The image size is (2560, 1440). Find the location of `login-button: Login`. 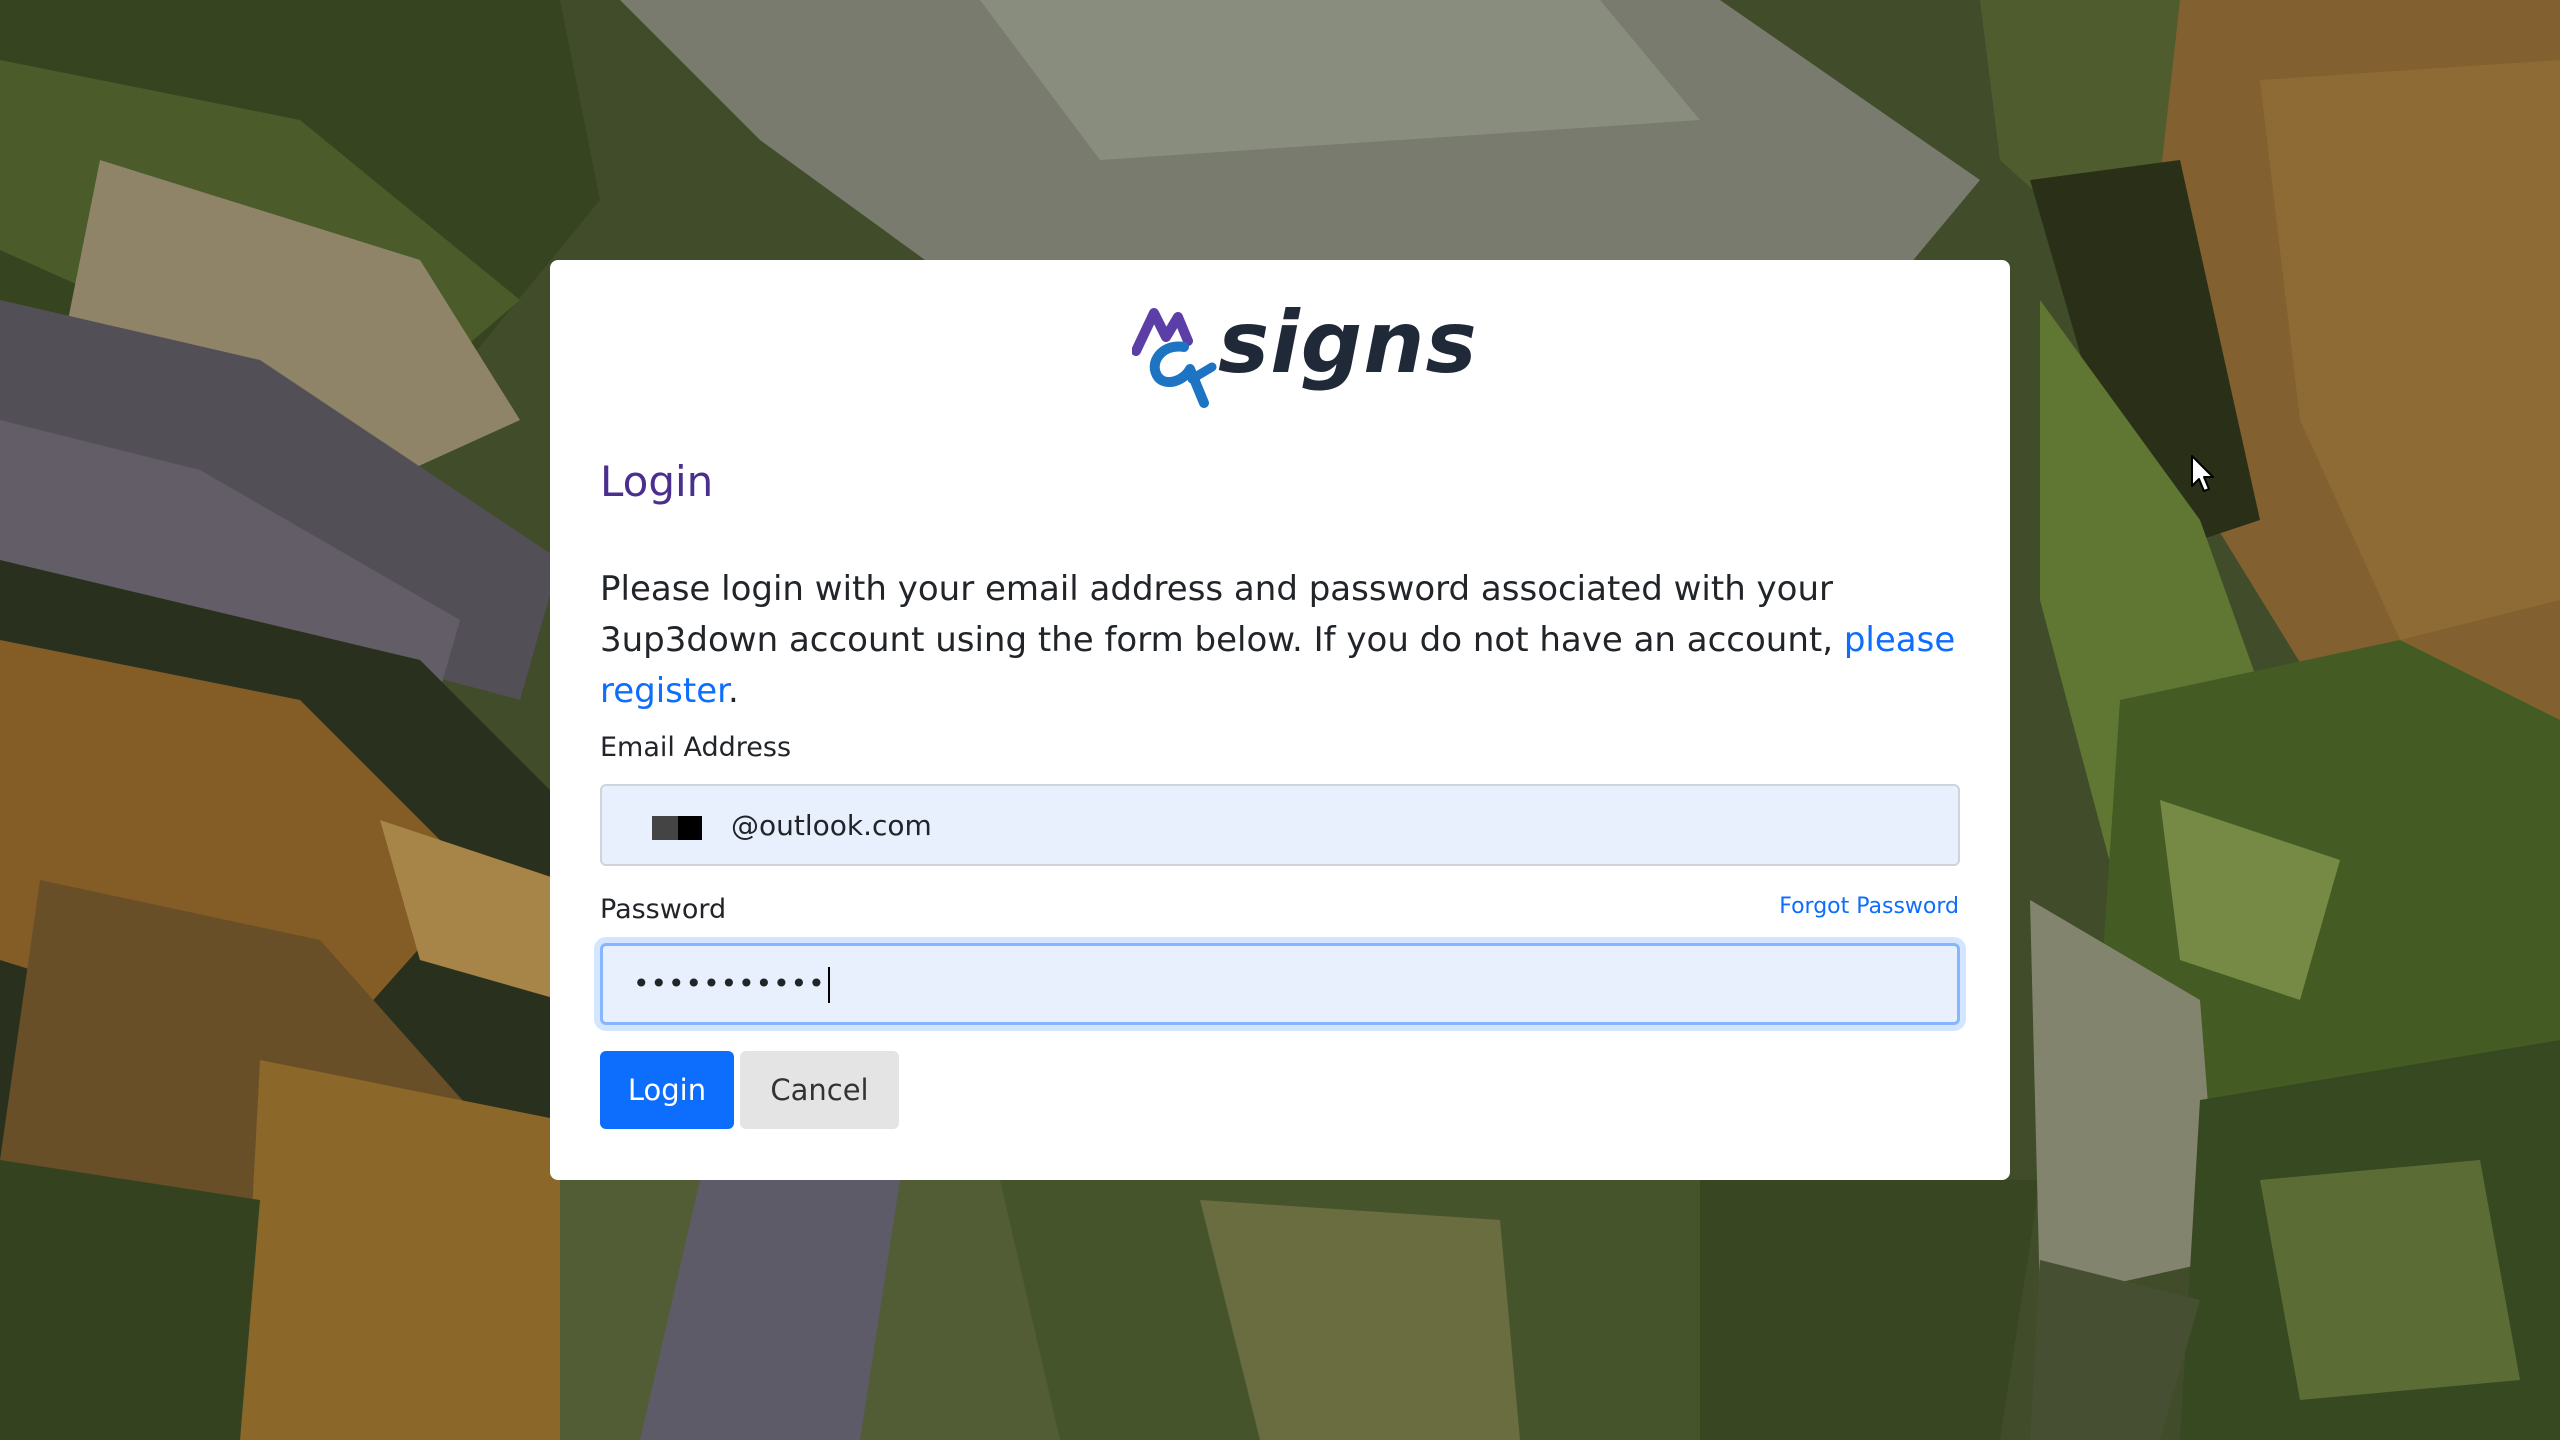

login-button: Login is located at coordinates (667, 1090).